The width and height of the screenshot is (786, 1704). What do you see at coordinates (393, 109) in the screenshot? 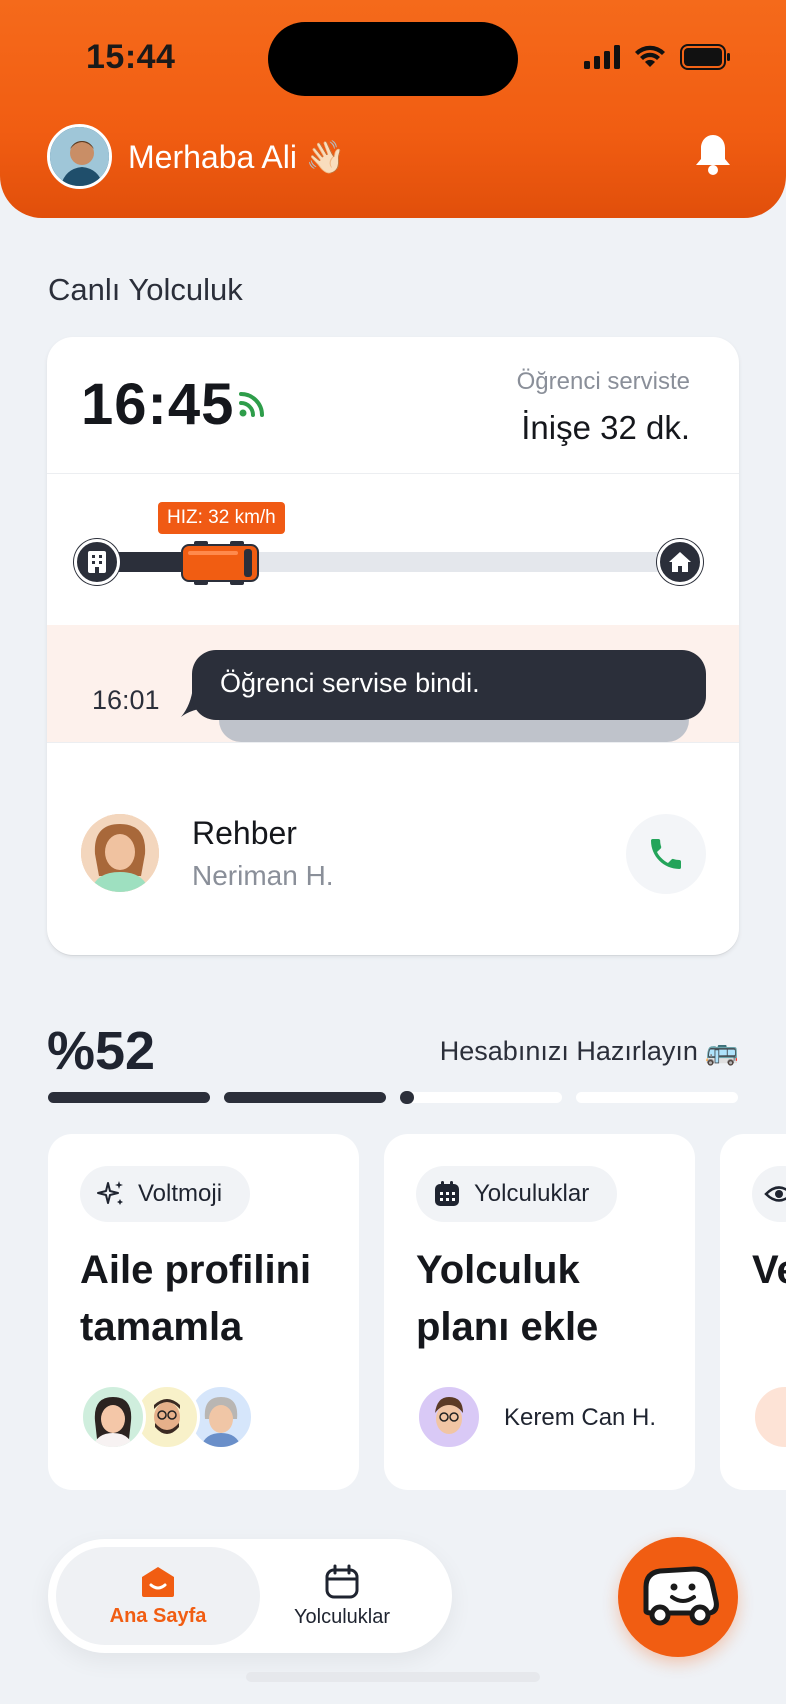
I see `app-header: 15:44 Merhaba Ali 👋🏻` at bounding box center [393, 109].